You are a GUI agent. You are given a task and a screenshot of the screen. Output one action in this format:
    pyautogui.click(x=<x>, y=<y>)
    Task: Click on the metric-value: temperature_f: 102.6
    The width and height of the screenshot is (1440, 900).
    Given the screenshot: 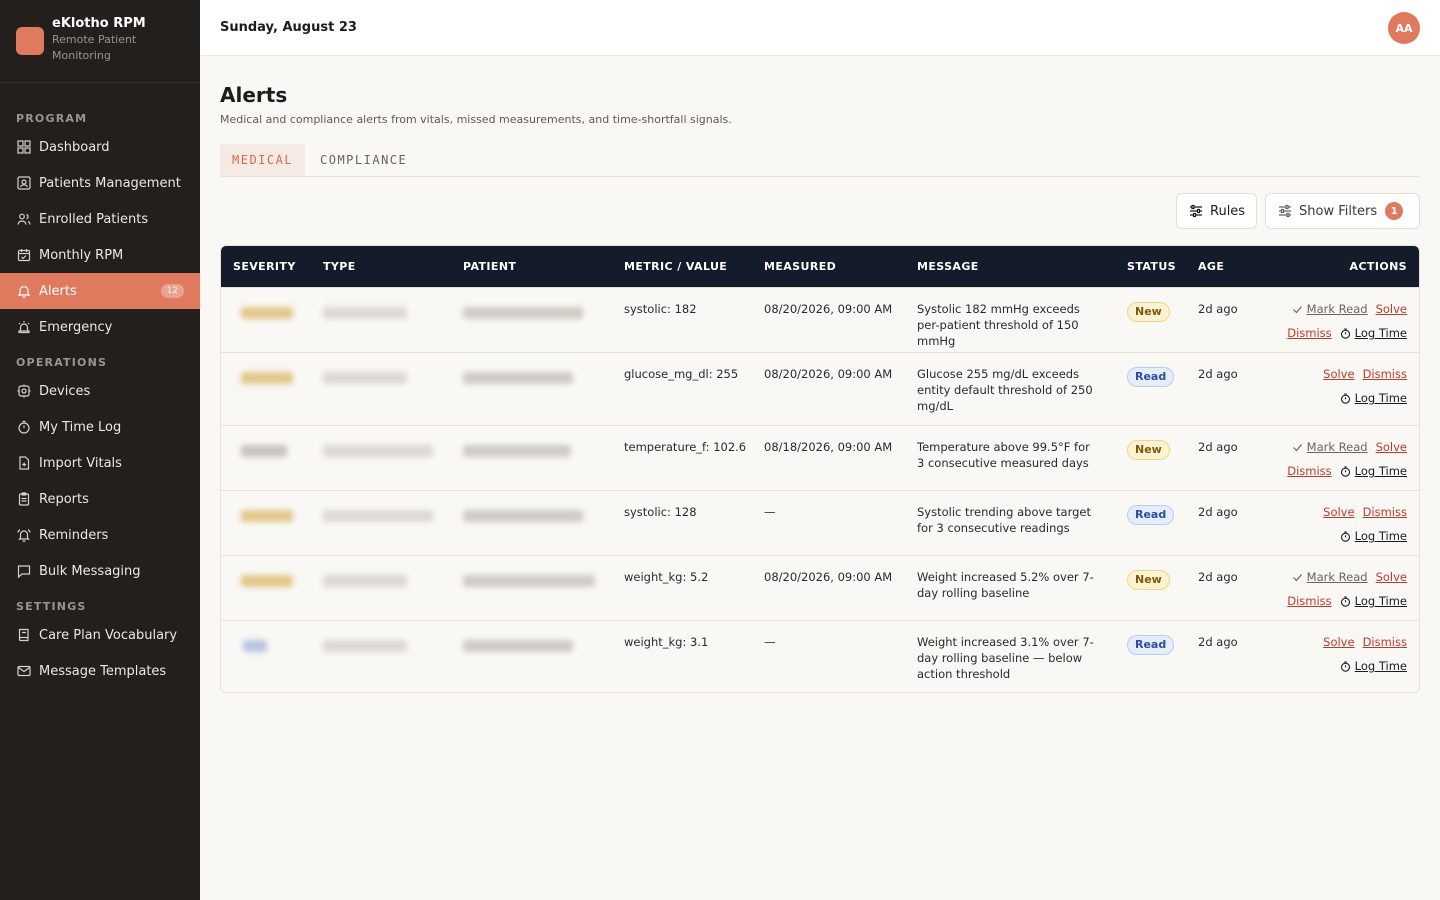 What is the action you would take?
    pyautogui.click(x=685, y=447)
    